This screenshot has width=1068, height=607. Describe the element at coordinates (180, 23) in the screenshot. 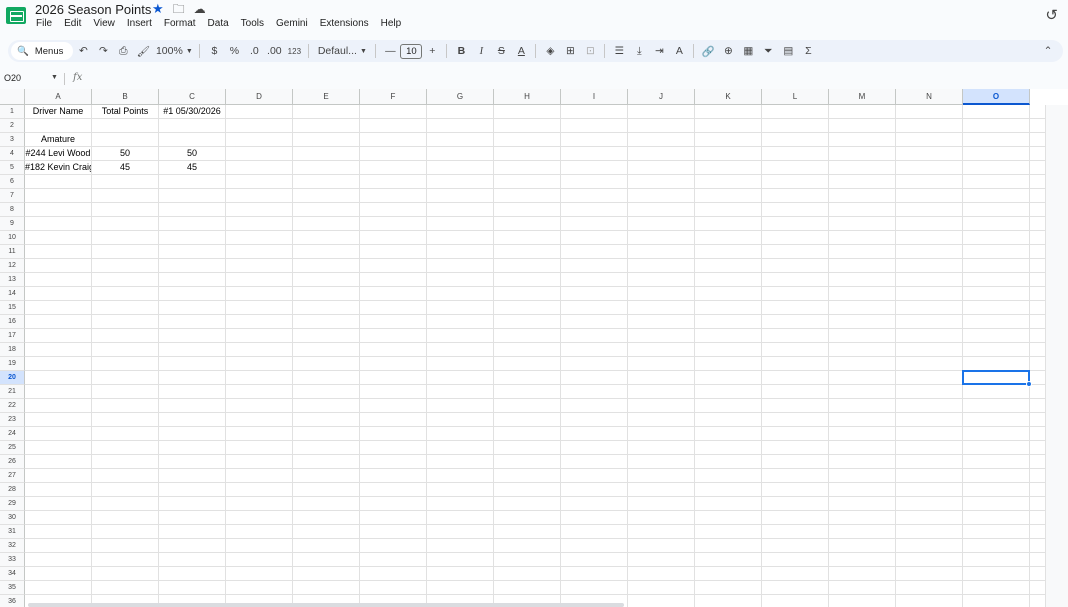

I see `menu-format: Format` at that location.